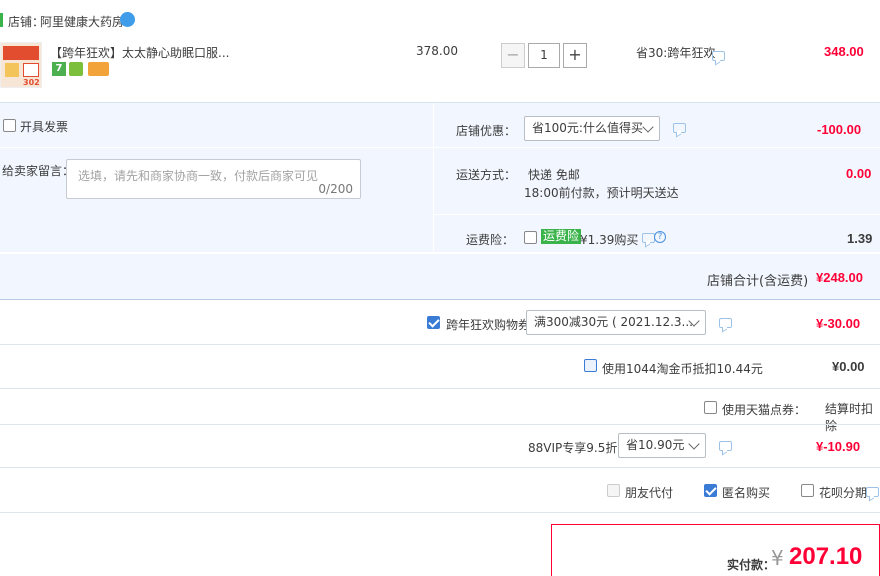 This screenshot has width=880, height=576. I want to click on discount-tip-icon, so click(679, 128).